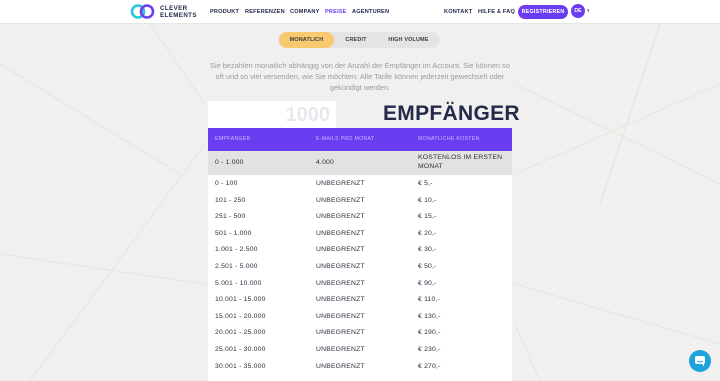  What do you see at coordinates (226, 183) in the screenshot?
I see `table-cell: 0 - 100` at bounding box center [226, 183].